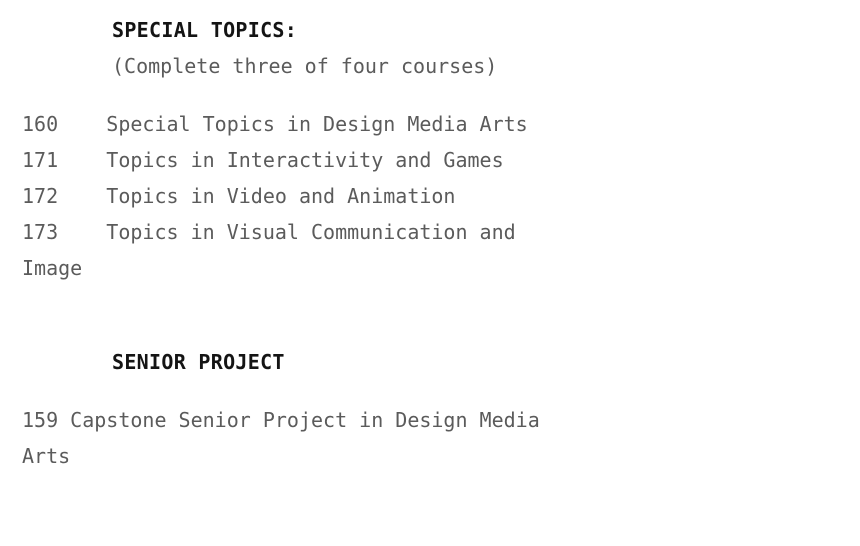 Image resolution: width=860 pixels, height=546 pixels. I want to click on course-entry: 160 Special Topics in Design Media Arts, so click(275, 124).